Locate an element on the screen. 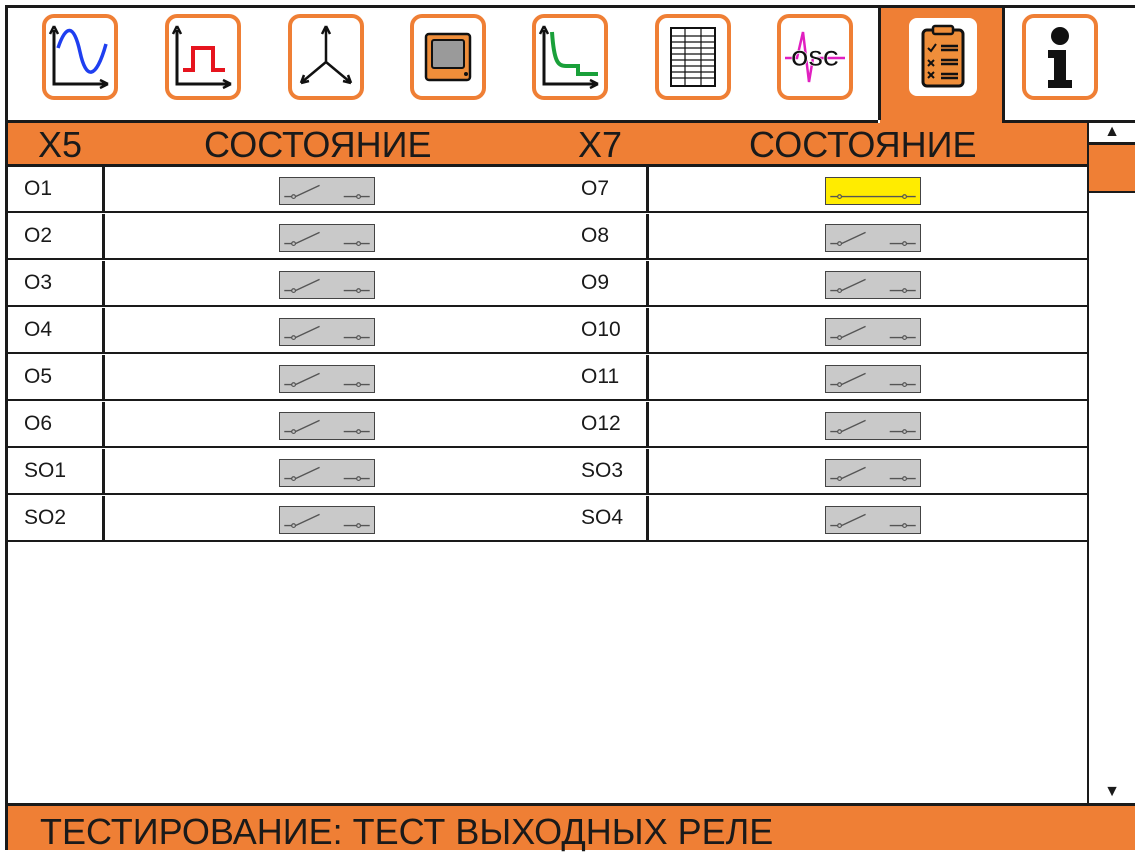 This screenshot has width=1135, height=852. right-output-label: O11 is located at coordinates (600, 376).